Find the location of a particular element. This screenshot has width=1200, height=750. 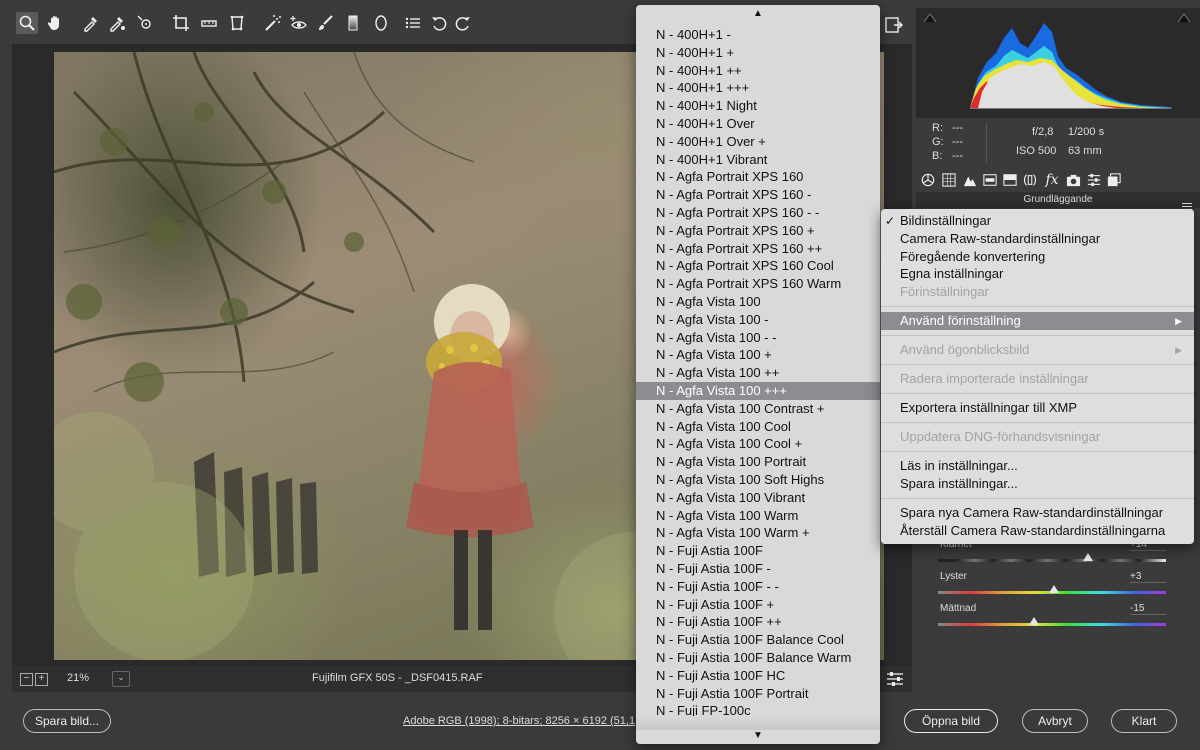

preset-item: N - 400H+1 ++ is located at coordinates (758, 71).